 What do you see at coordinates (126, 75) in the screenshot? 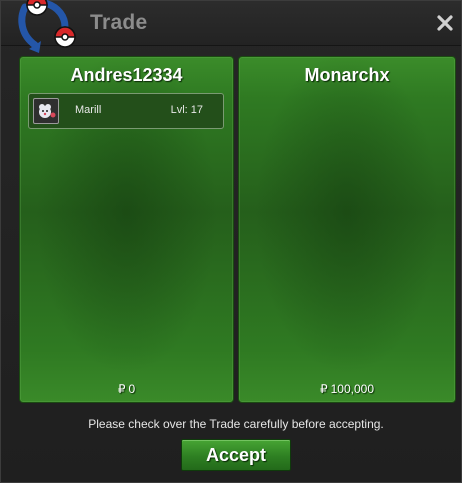
I see `player-name: Andres12334` at bounding box center [126, 75].